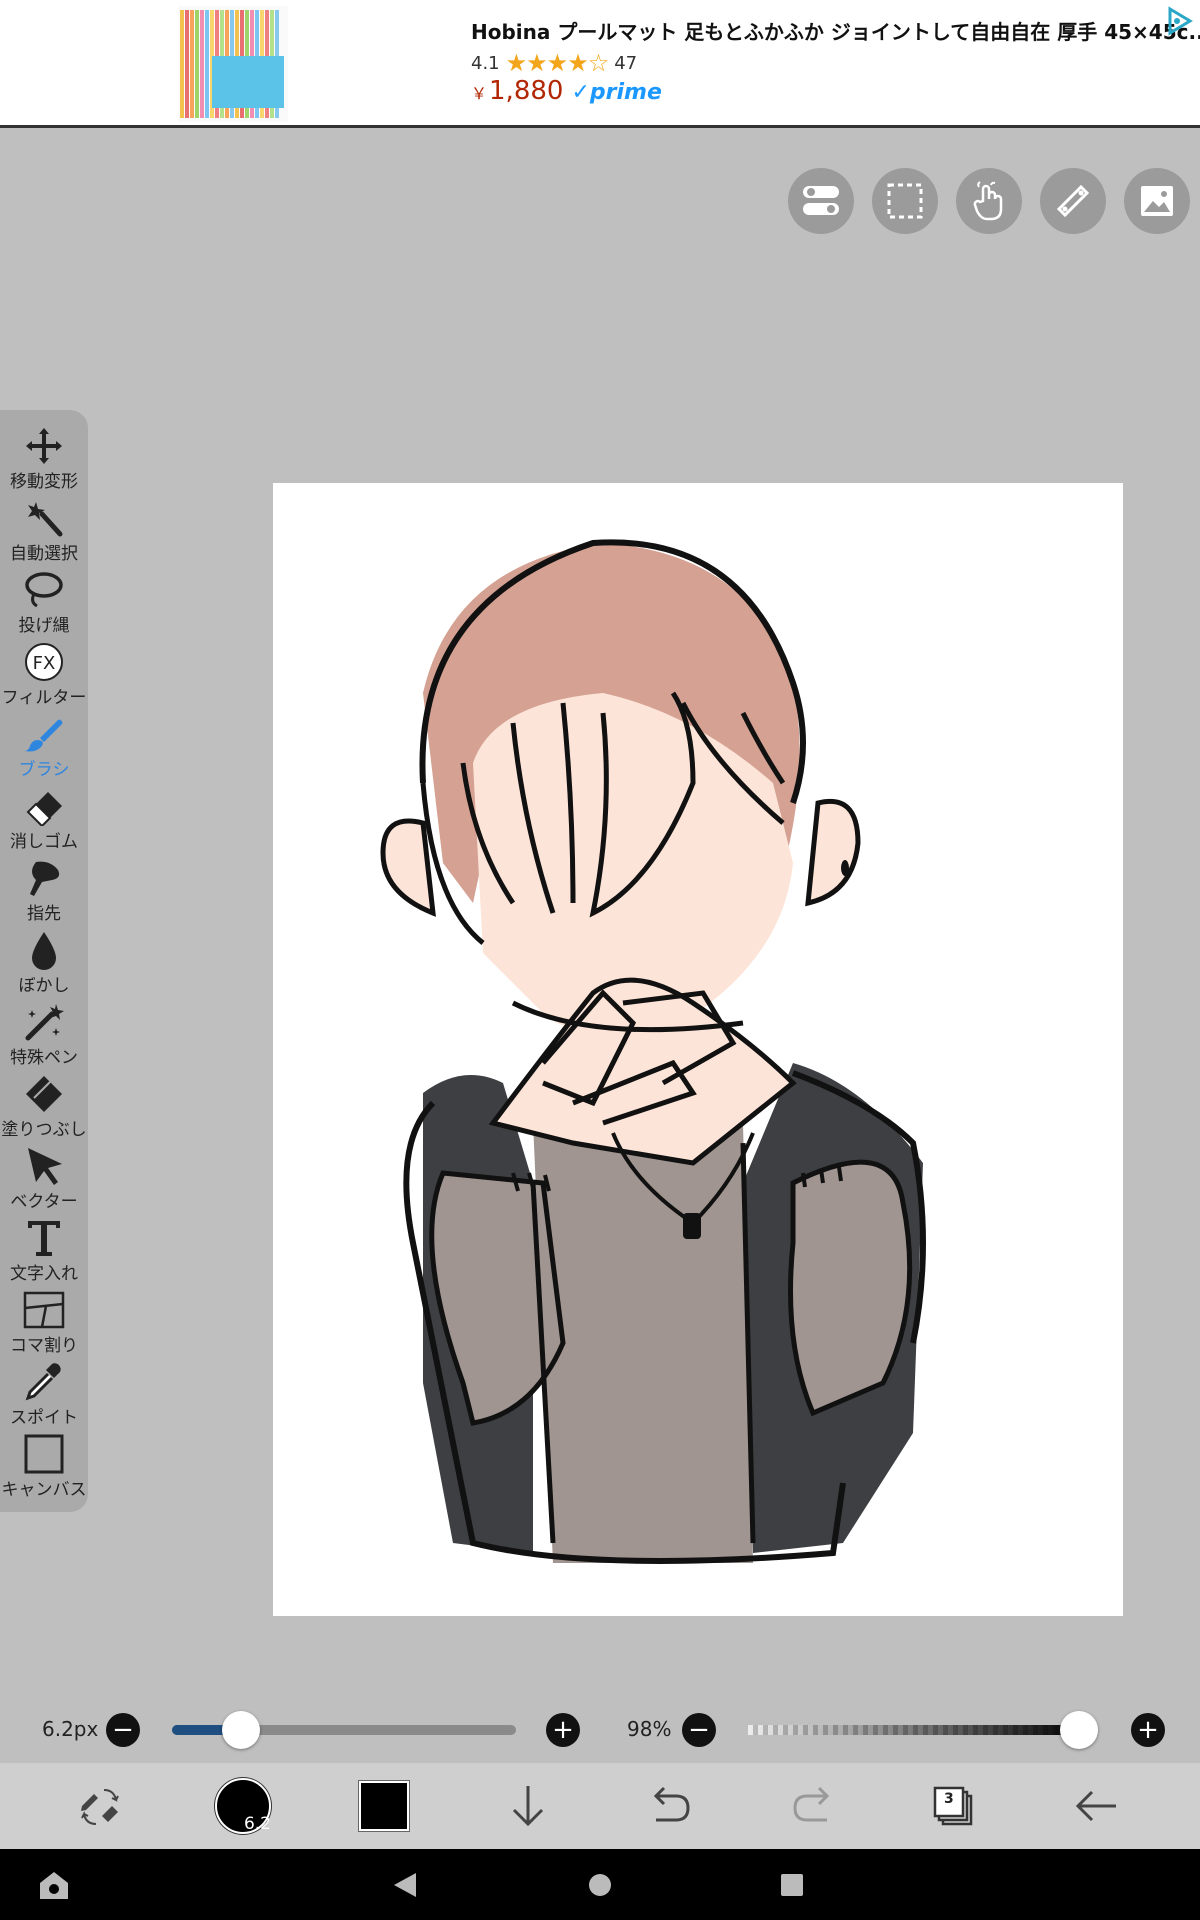 This screenshot has height=1920, width=1200. I want to click on image-icon, so click(1157, 201).